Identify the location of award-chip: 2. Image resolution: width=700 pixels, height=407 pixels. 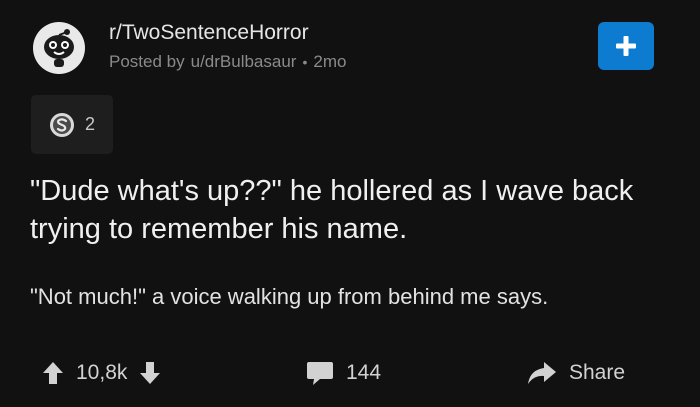
(72, 124).